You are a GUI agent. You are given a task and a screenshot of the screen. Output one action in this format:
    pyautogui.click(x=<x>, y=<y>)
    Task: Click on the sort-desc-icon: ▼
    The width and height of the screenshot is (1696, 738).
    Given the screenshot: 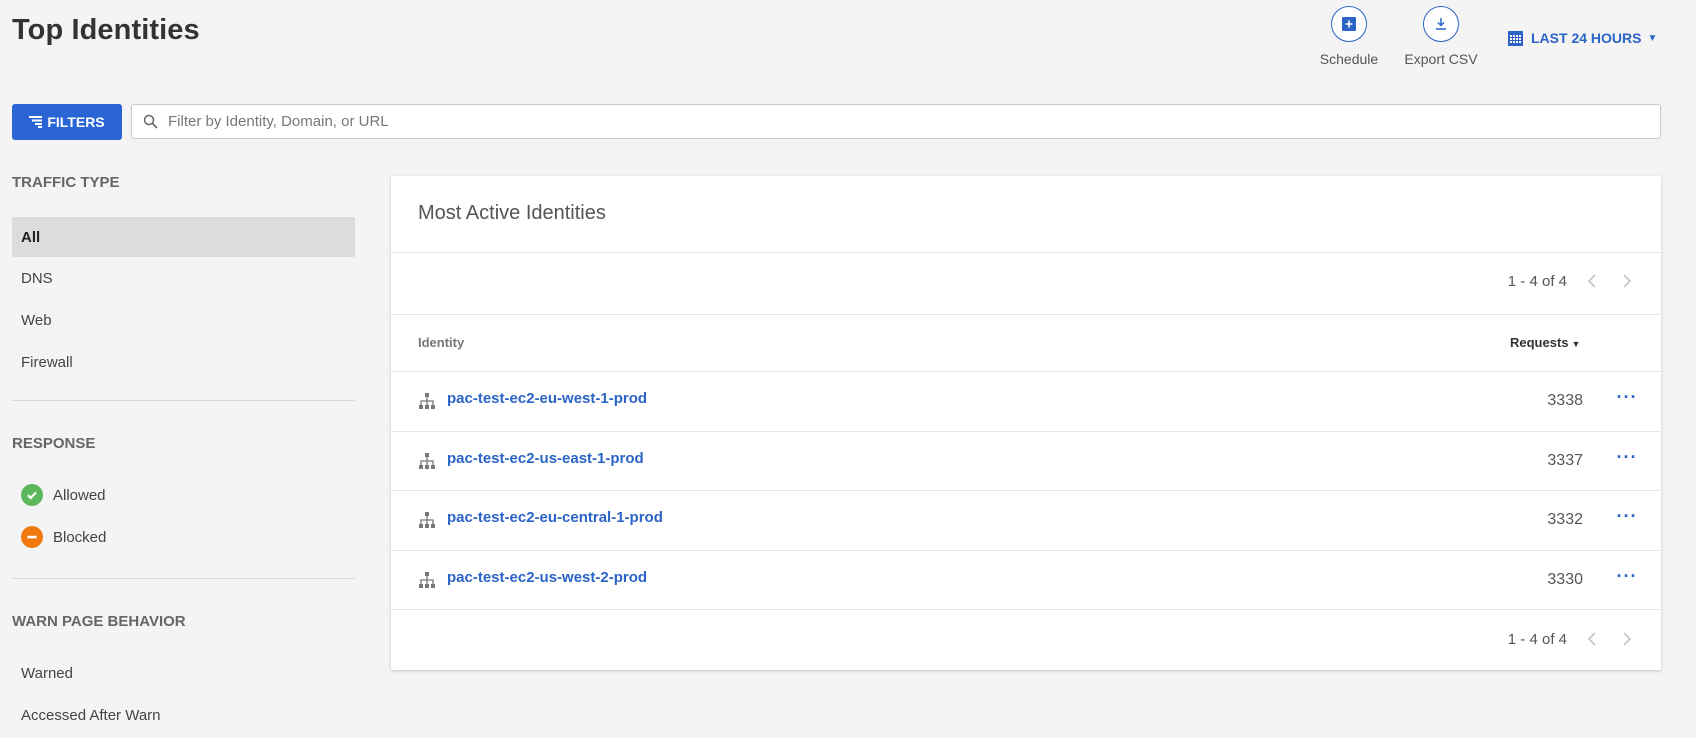 What is the action you would take?
    pyautogui.click(x=1576, y=344)
    